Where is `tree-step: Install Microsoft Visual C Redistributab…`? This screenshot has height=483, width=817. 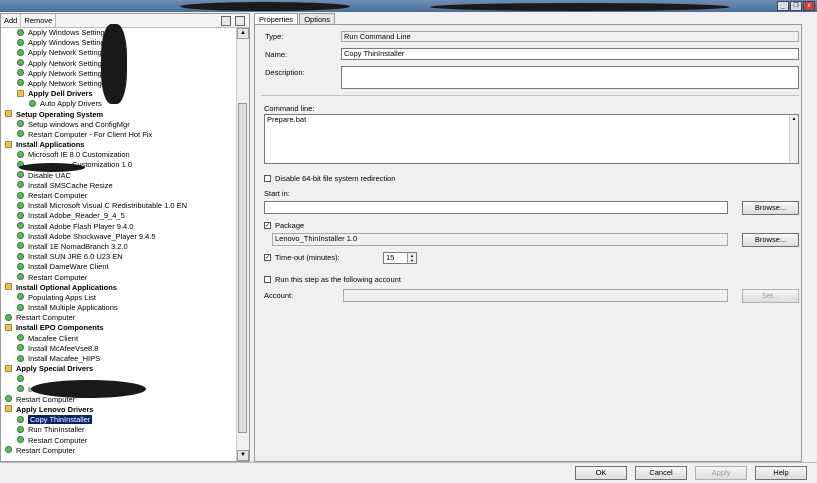 tree-step: Install Microsoft Visual C Redistributab… is located at coordinates (119, 206).